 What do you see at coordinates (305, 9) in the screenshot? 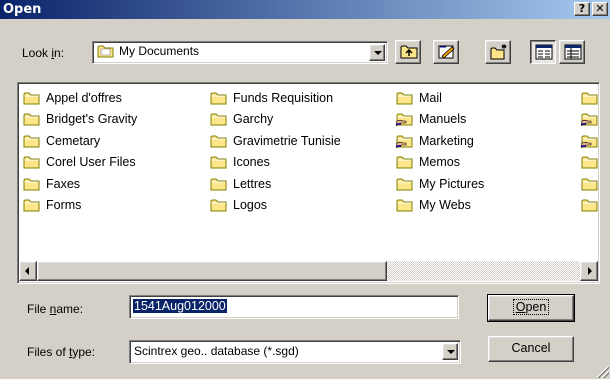
I see `title-bar: Open ? ✕` at bounding box center [305, 9].